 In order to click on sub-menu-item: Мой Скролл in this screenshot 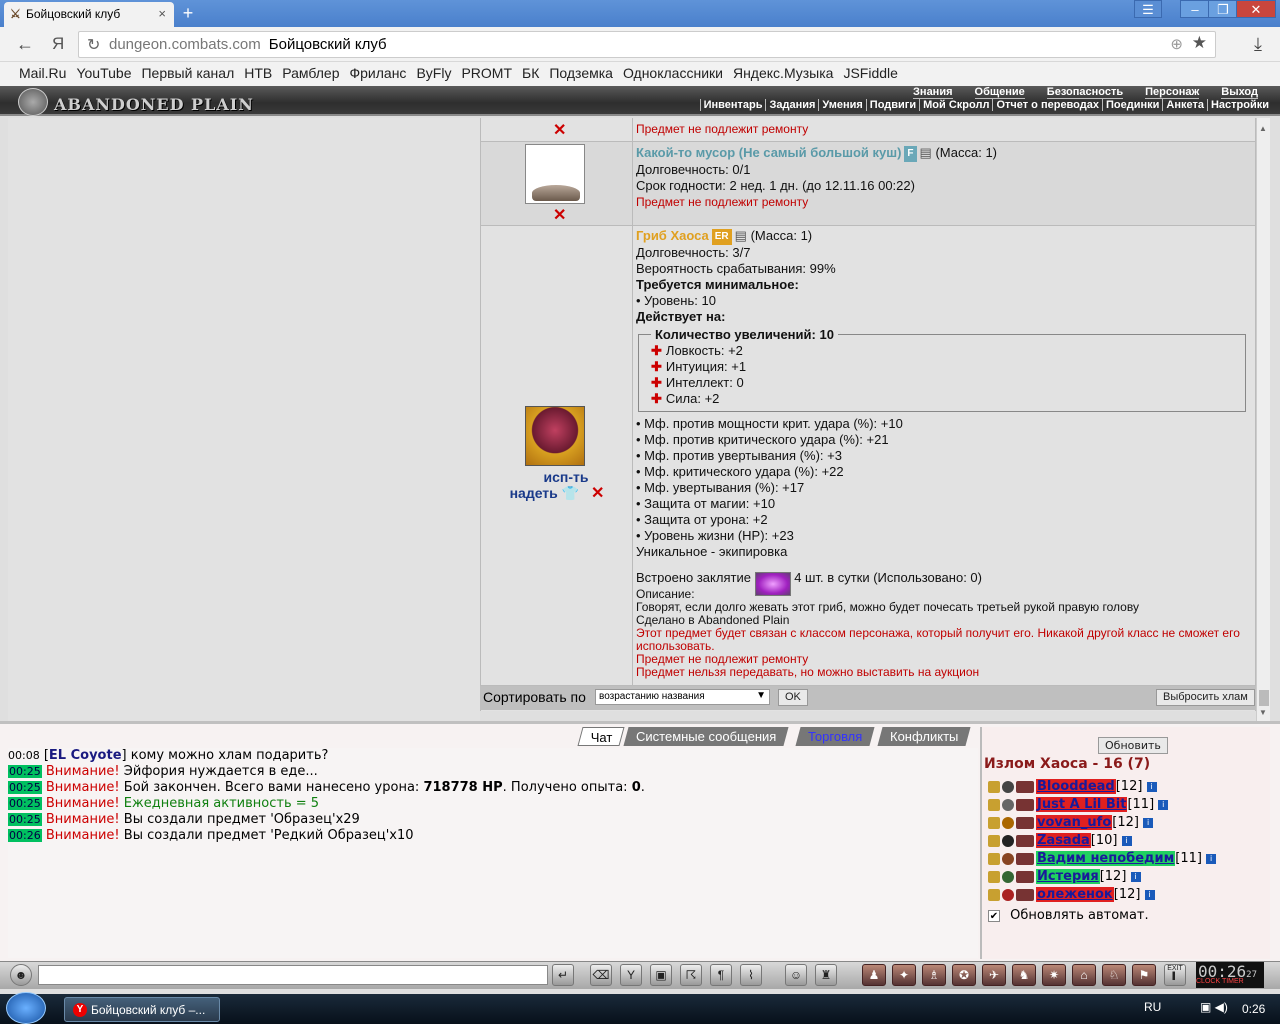, I will do `click(956, 105)`.